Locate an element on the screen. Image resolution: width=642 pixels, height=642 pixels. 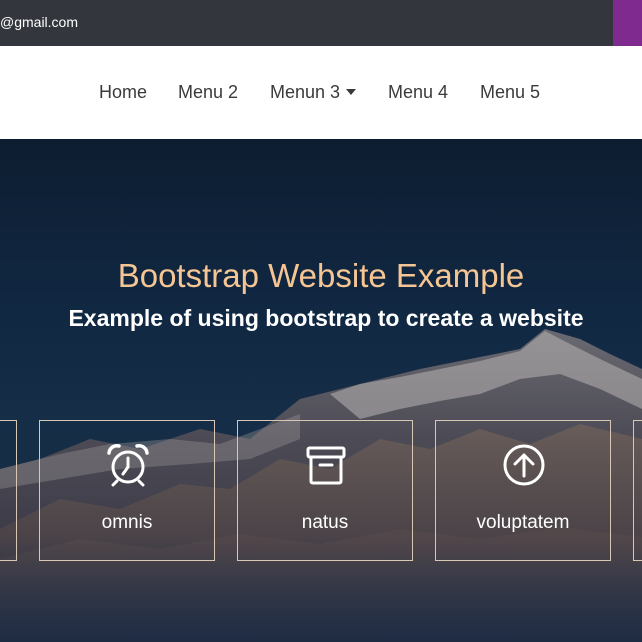
feature-card-omnis: omnis is located at coordinates (127, 490).